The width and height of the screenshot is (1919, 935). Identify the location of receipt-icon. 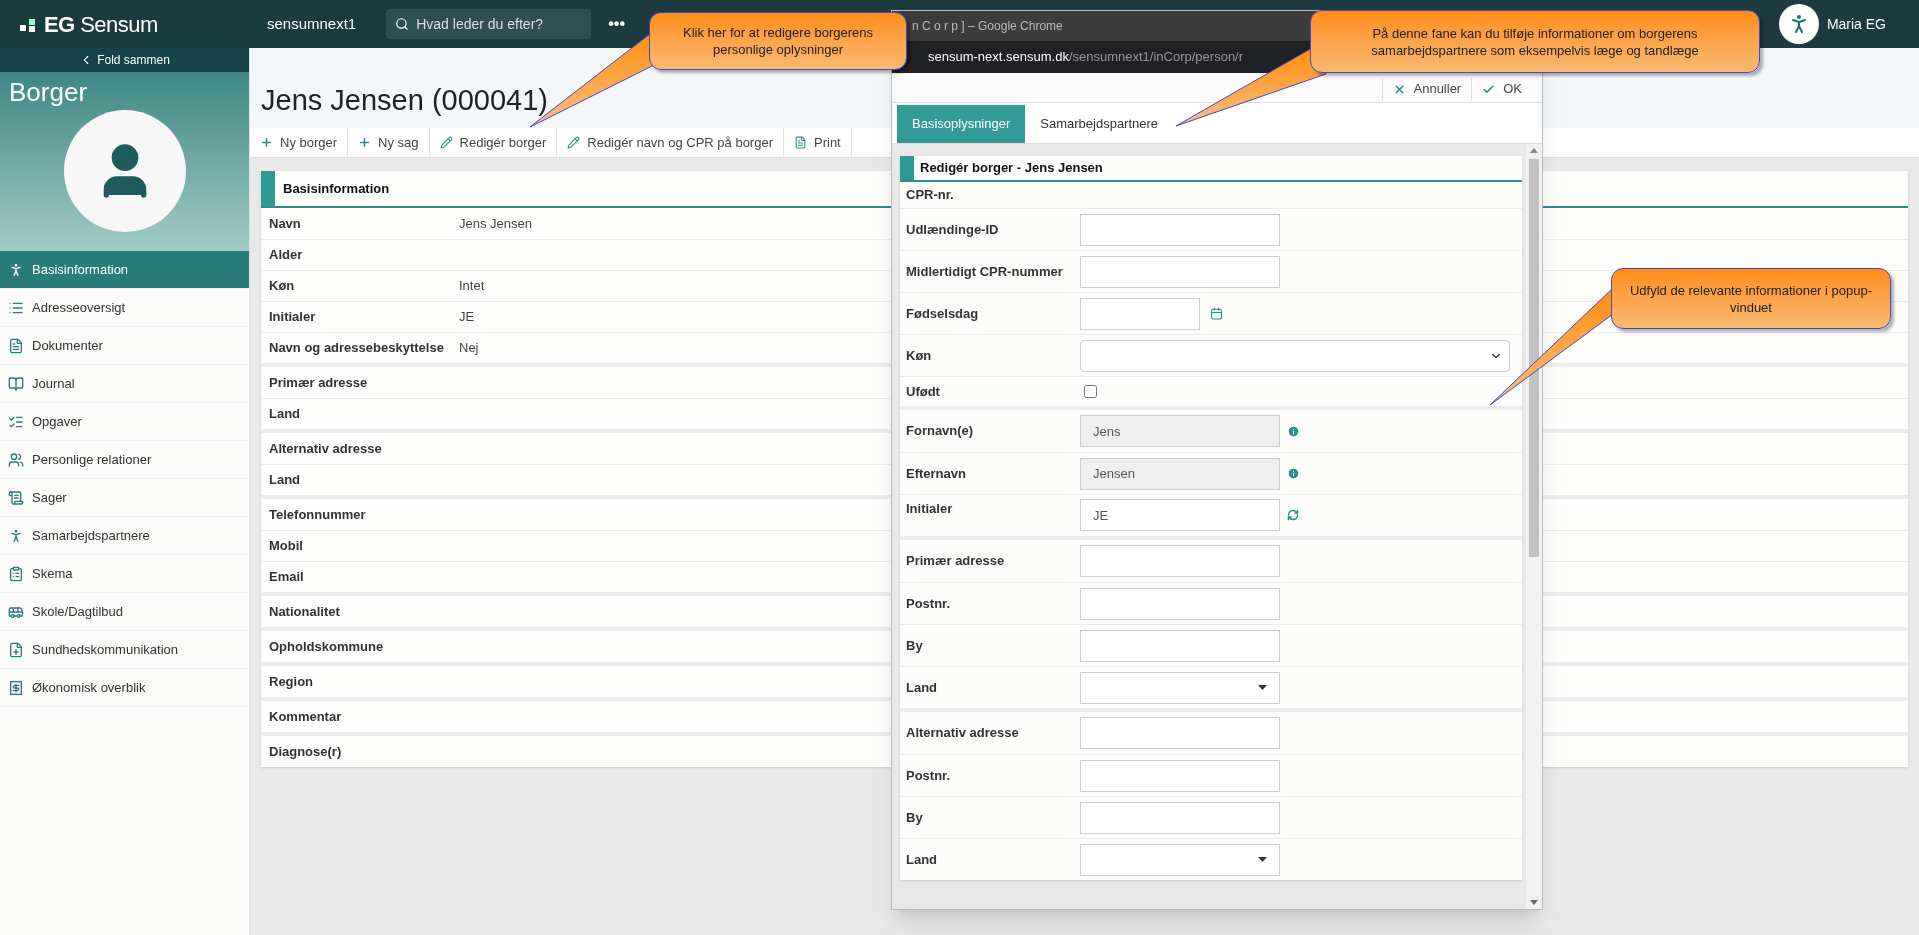
(16, 687).